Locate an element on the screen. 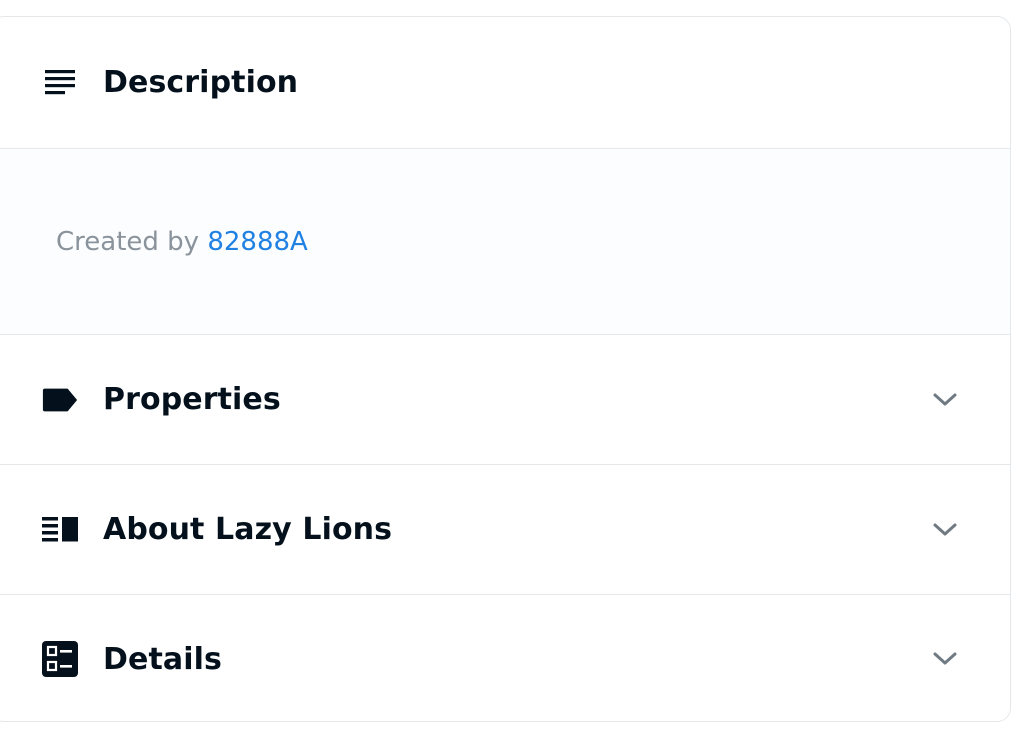  creator-link: 82888A is located at coordinates (257, 242).